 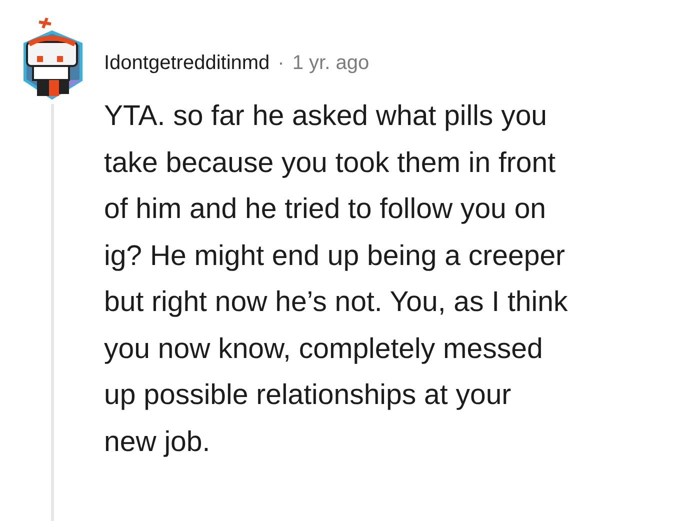 What do you see at coordinates (331, 63) in the screenshot?
I see `comment-timestamp: 1 yr. ago` at bounding box center [331, 63].